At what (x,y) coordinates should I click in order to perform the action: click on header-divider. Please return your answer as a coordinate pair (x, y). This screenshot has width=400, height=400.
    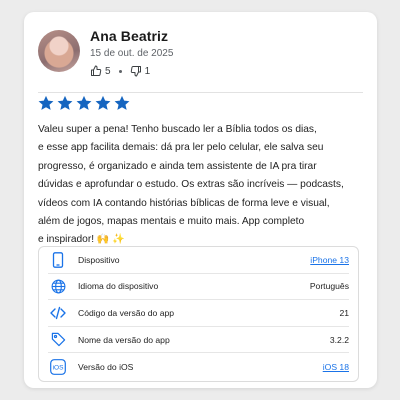
    Looking at the image, I should click on (200, 92).